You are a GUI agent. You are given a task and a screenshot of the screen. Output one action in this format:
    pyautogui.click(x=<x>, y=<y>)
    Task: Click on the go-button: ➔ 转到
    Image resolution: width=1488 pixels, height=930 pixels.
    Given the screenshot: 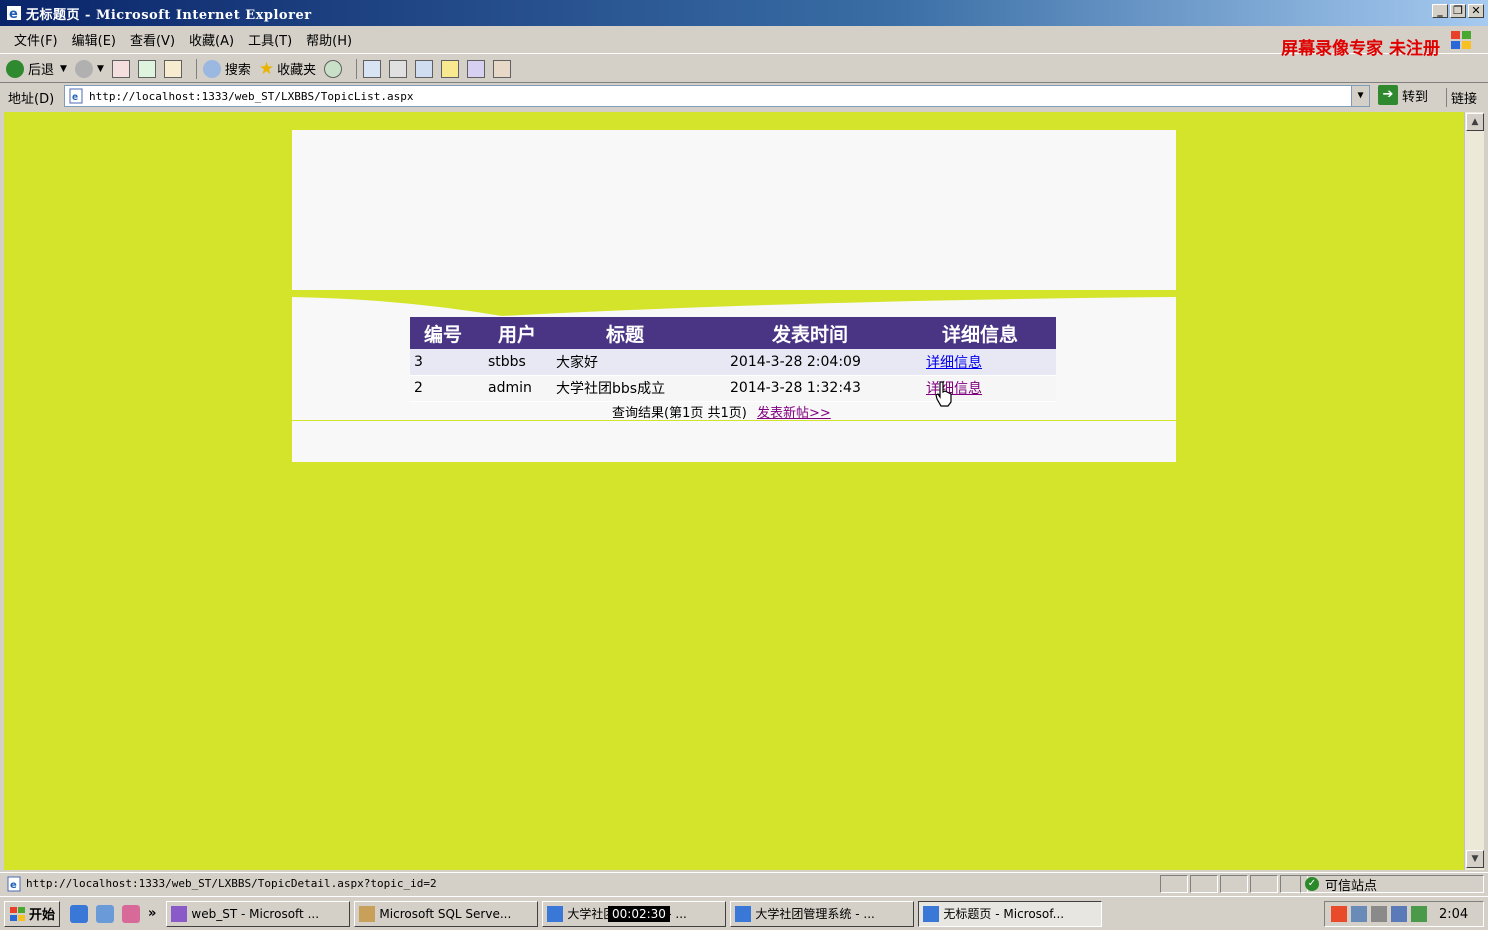 What is the action you would take?
    pyautogui.click(x=1403, y=95)
    